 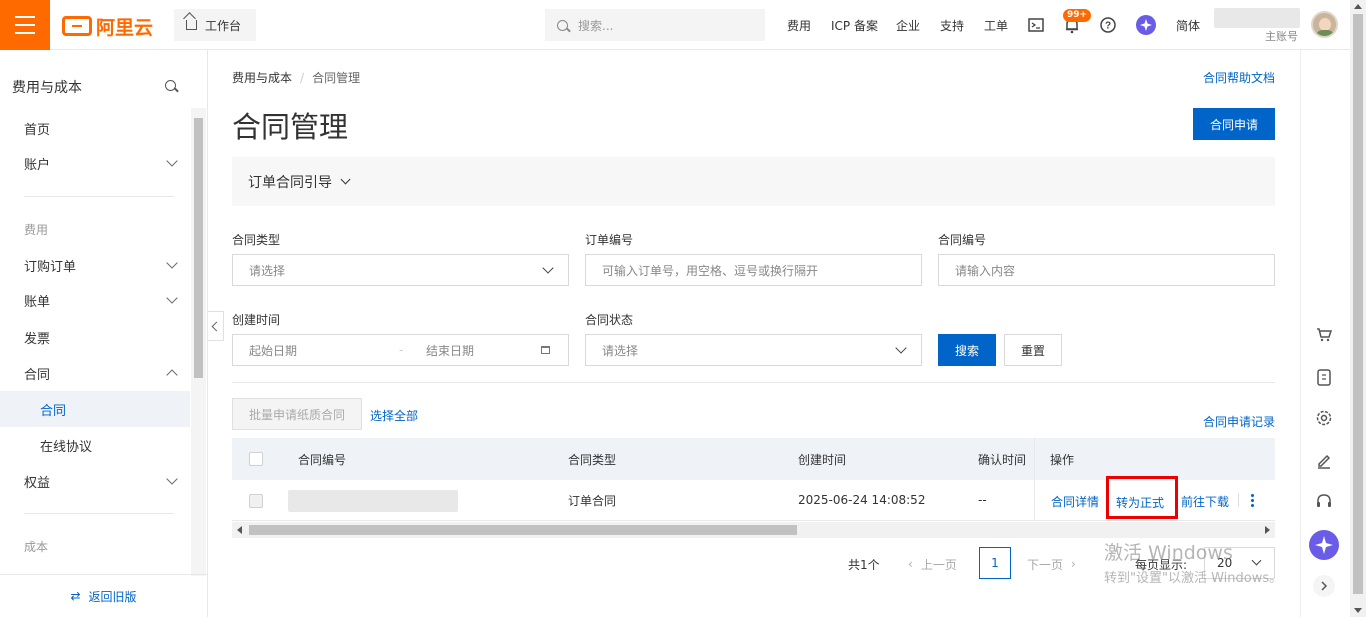 I want to click on search-button: 搜索, so click(x=967, y=350).